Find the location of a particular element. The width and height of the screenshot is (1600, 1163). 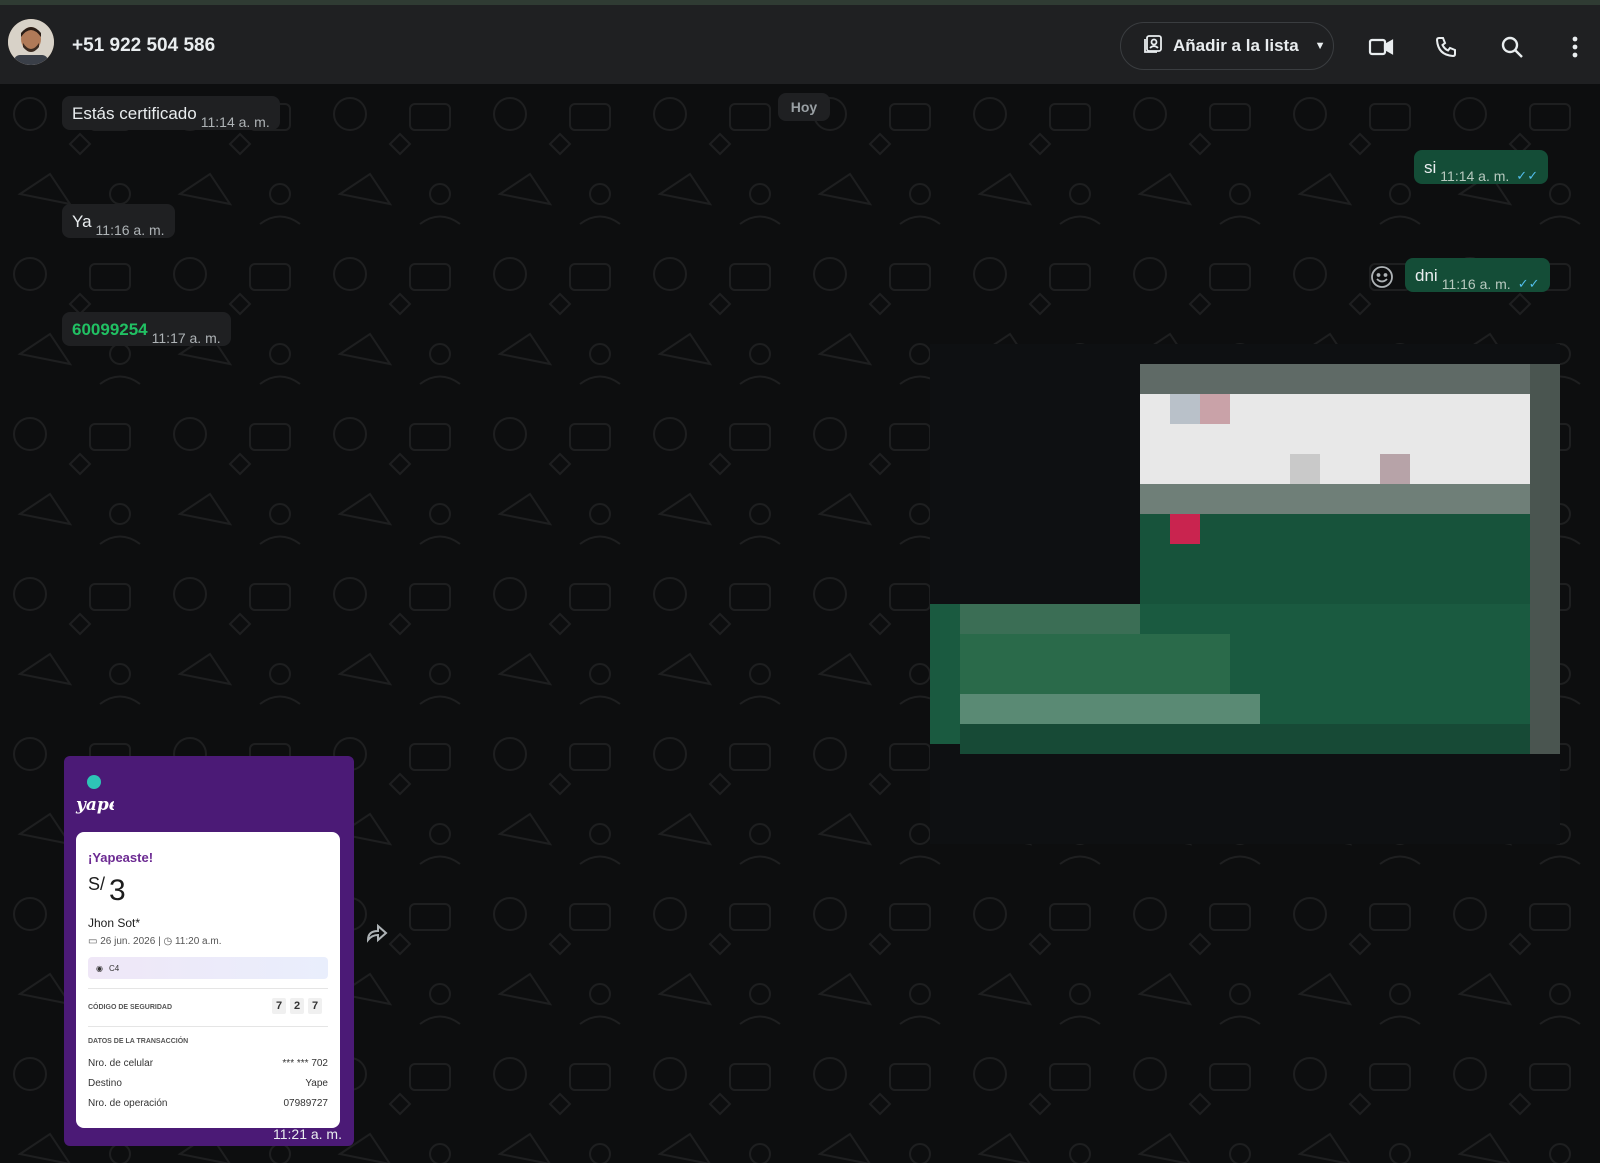

transaction-row: Nro. de operación 07989727 is located at coordinates (208, 1103).